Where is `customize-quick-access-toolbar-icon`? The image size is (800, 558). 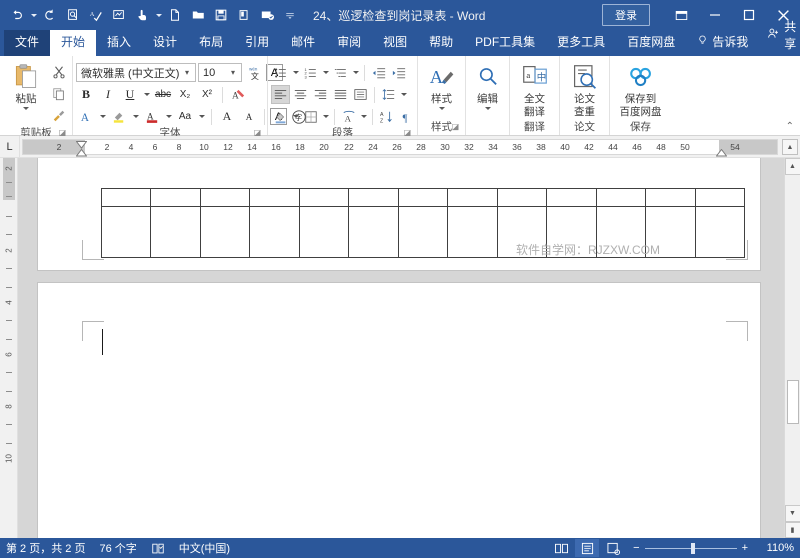
customize-quick-access-toolbar-icon is located at coordinates (290, 15).